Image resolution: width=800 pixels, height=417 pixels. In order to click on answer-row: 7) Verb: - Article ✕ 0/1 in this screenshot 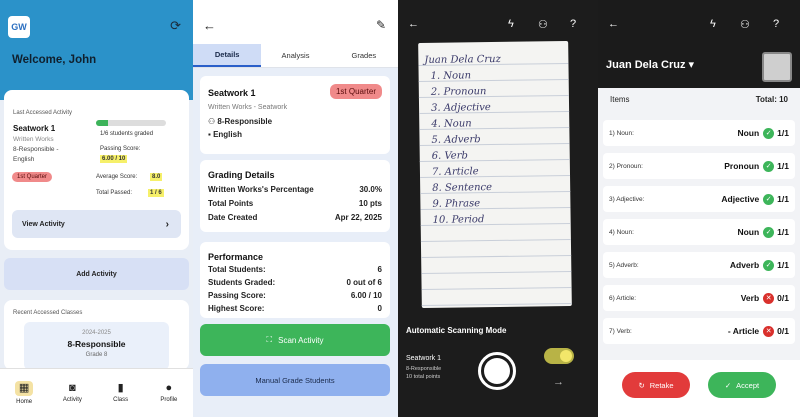, I will do `click(699, 331)`.